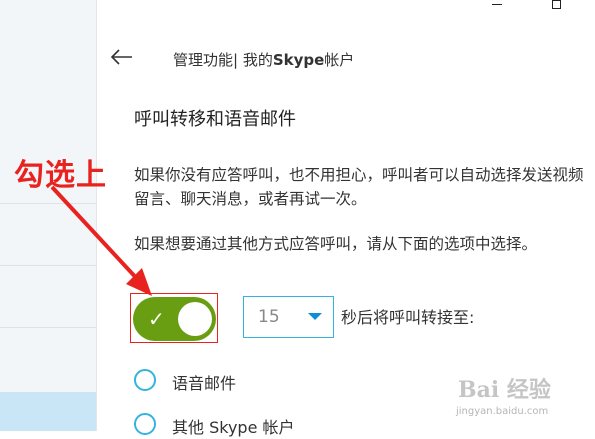 The width and height of the screenshot is (595, 439). I want to click on maximize-button, so click(556, 4).